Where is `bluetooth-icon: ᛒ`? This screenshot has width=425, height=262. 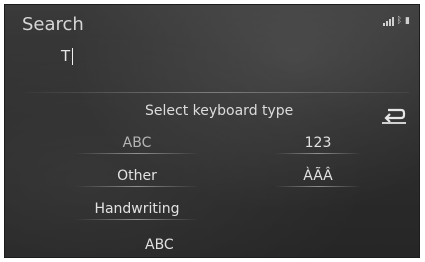
bluetooth-icon: ᛒ is located at coordinates (399, 21).